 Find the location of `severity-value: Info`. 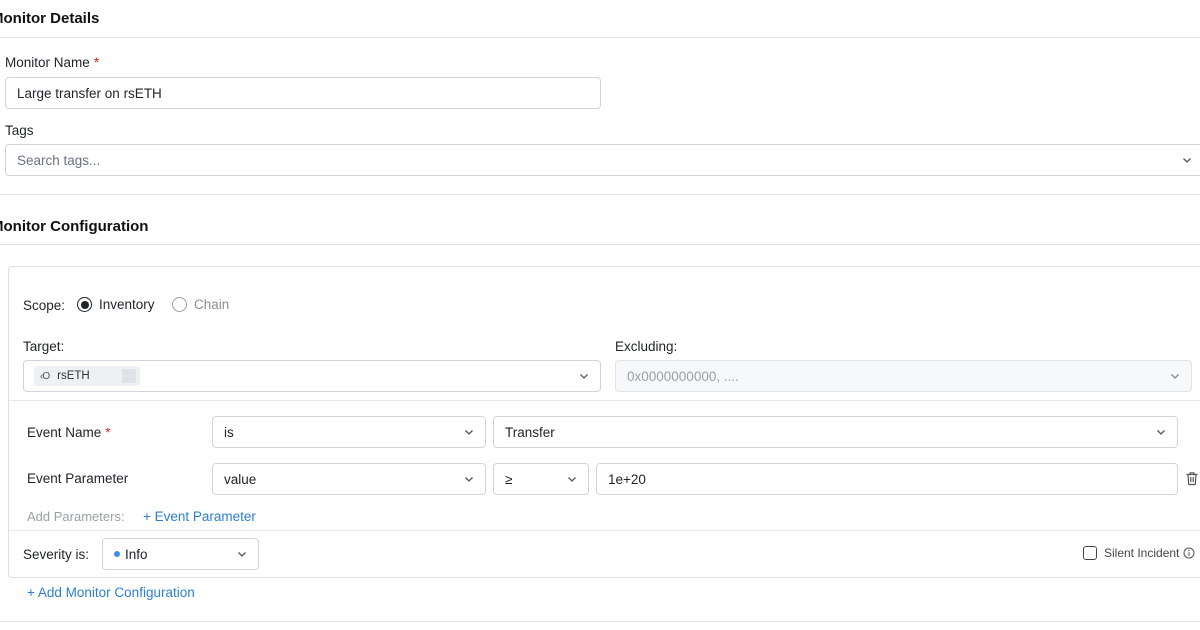

severity-value: Info is located at coordinates (136, 554).